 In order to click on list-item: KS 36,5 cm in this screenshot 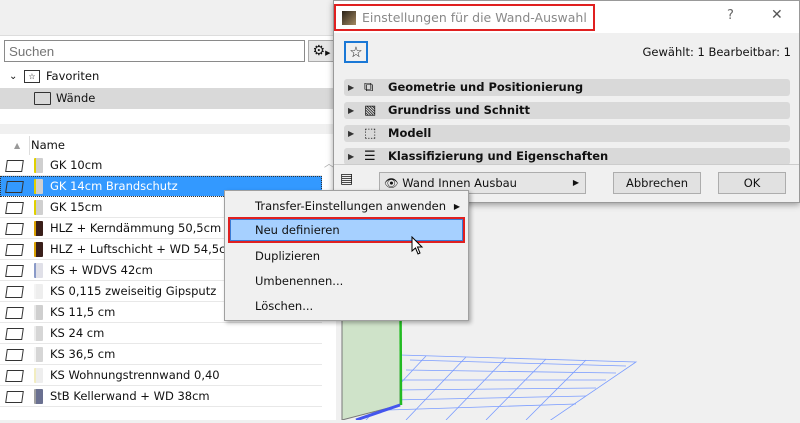, I will do `click(161, 354)`.